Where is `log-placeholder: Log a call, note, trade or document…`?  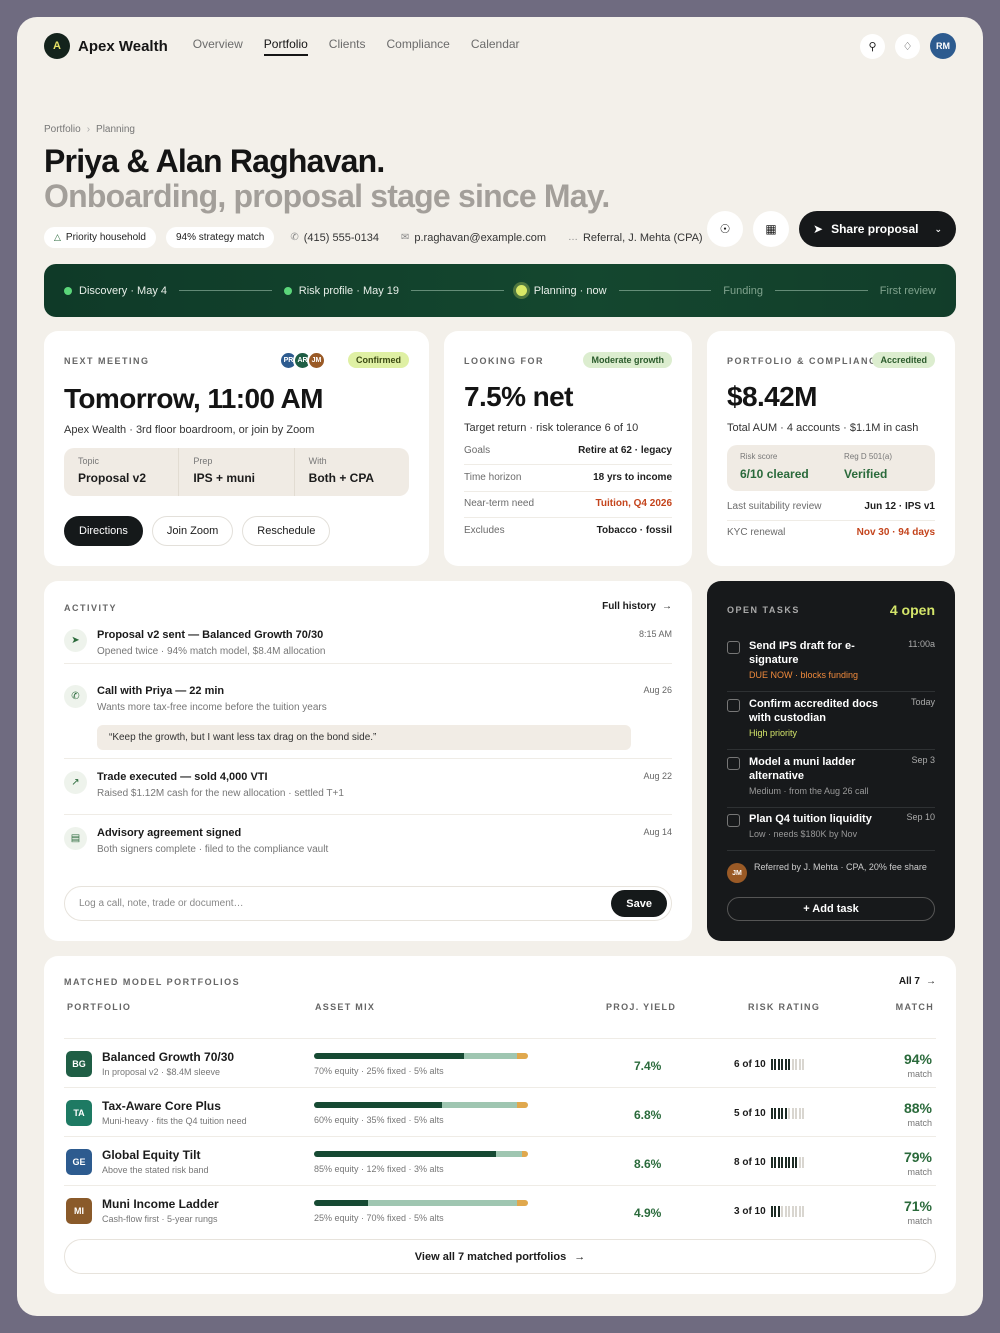
log-placeholder: Log a call, note, trade or document… is located at coordinates (161, 903).